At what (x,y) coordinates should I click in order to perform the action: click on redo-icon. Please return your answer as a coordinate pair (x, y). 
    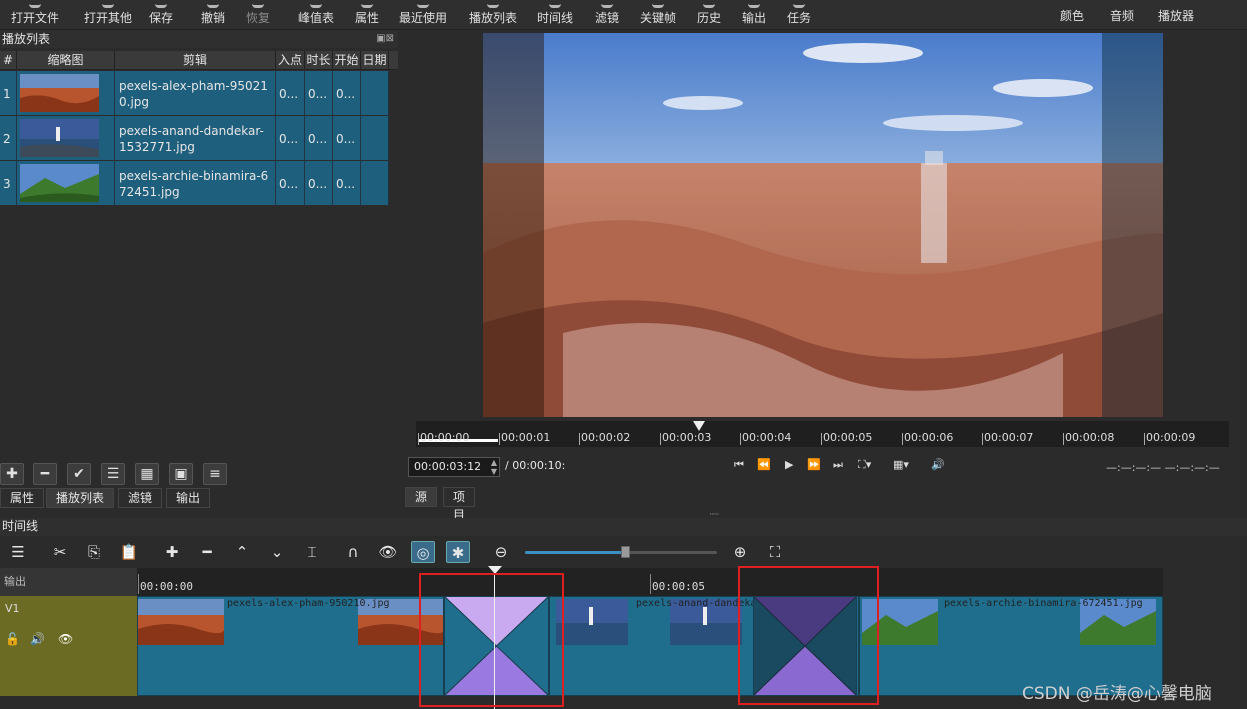
    Looking at the image, I should click on (258, 4).